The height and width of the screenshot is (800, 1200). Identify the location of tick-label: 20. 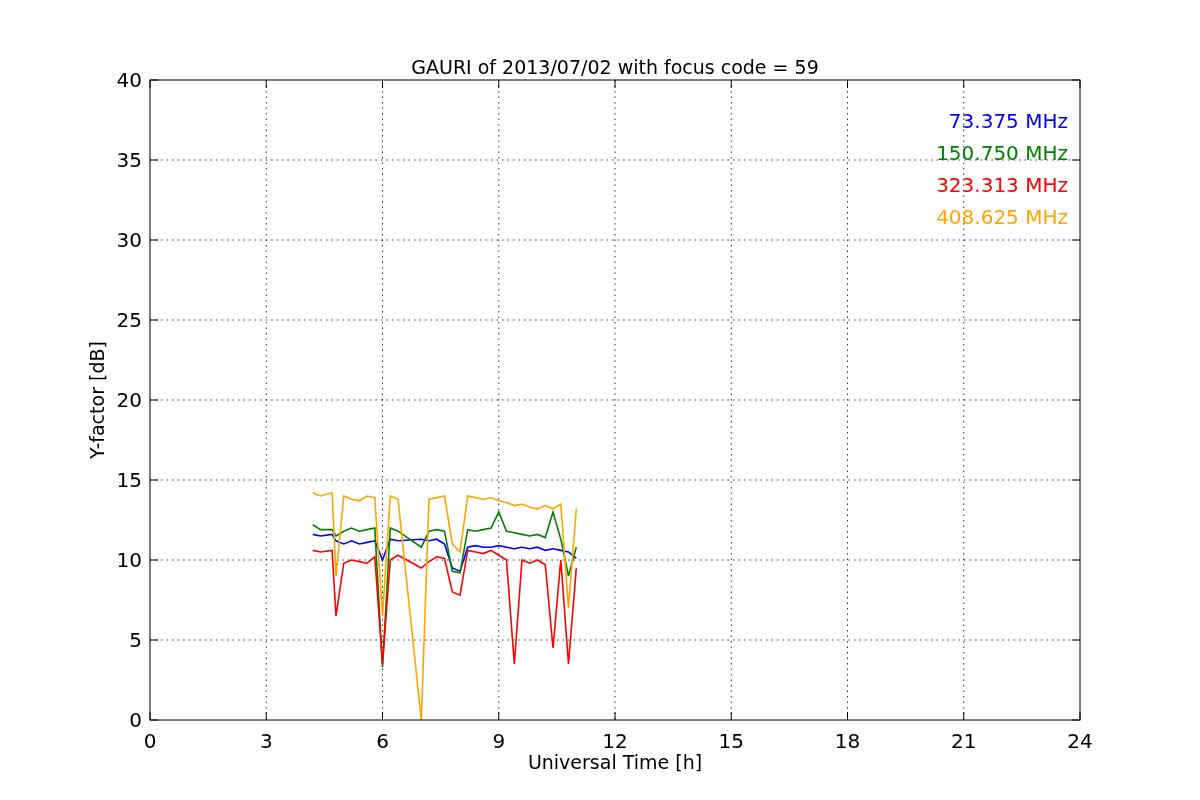
(129, 400).